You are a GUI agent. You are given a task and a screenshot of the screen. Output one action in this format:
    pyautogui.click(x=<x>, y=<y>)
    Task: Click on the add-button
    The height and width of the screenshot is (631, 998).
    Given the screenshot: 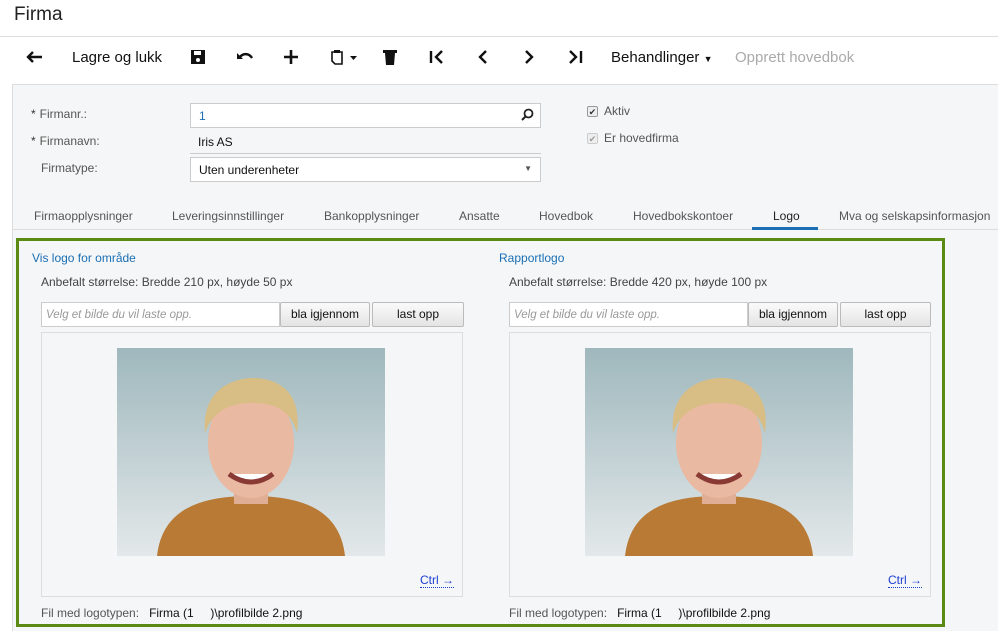 What is the action you would take?
    pyautogui.click(x=291, y=57)
    